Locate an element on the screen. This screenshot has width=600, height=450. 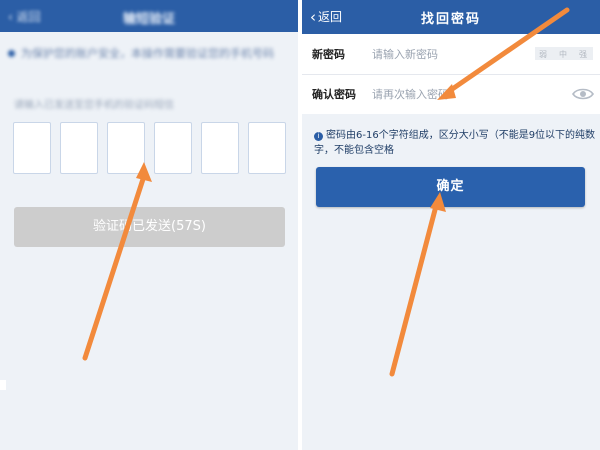
password-form: 新密码 弱 中 强 确认密码 is located at coordinates (451, 74).